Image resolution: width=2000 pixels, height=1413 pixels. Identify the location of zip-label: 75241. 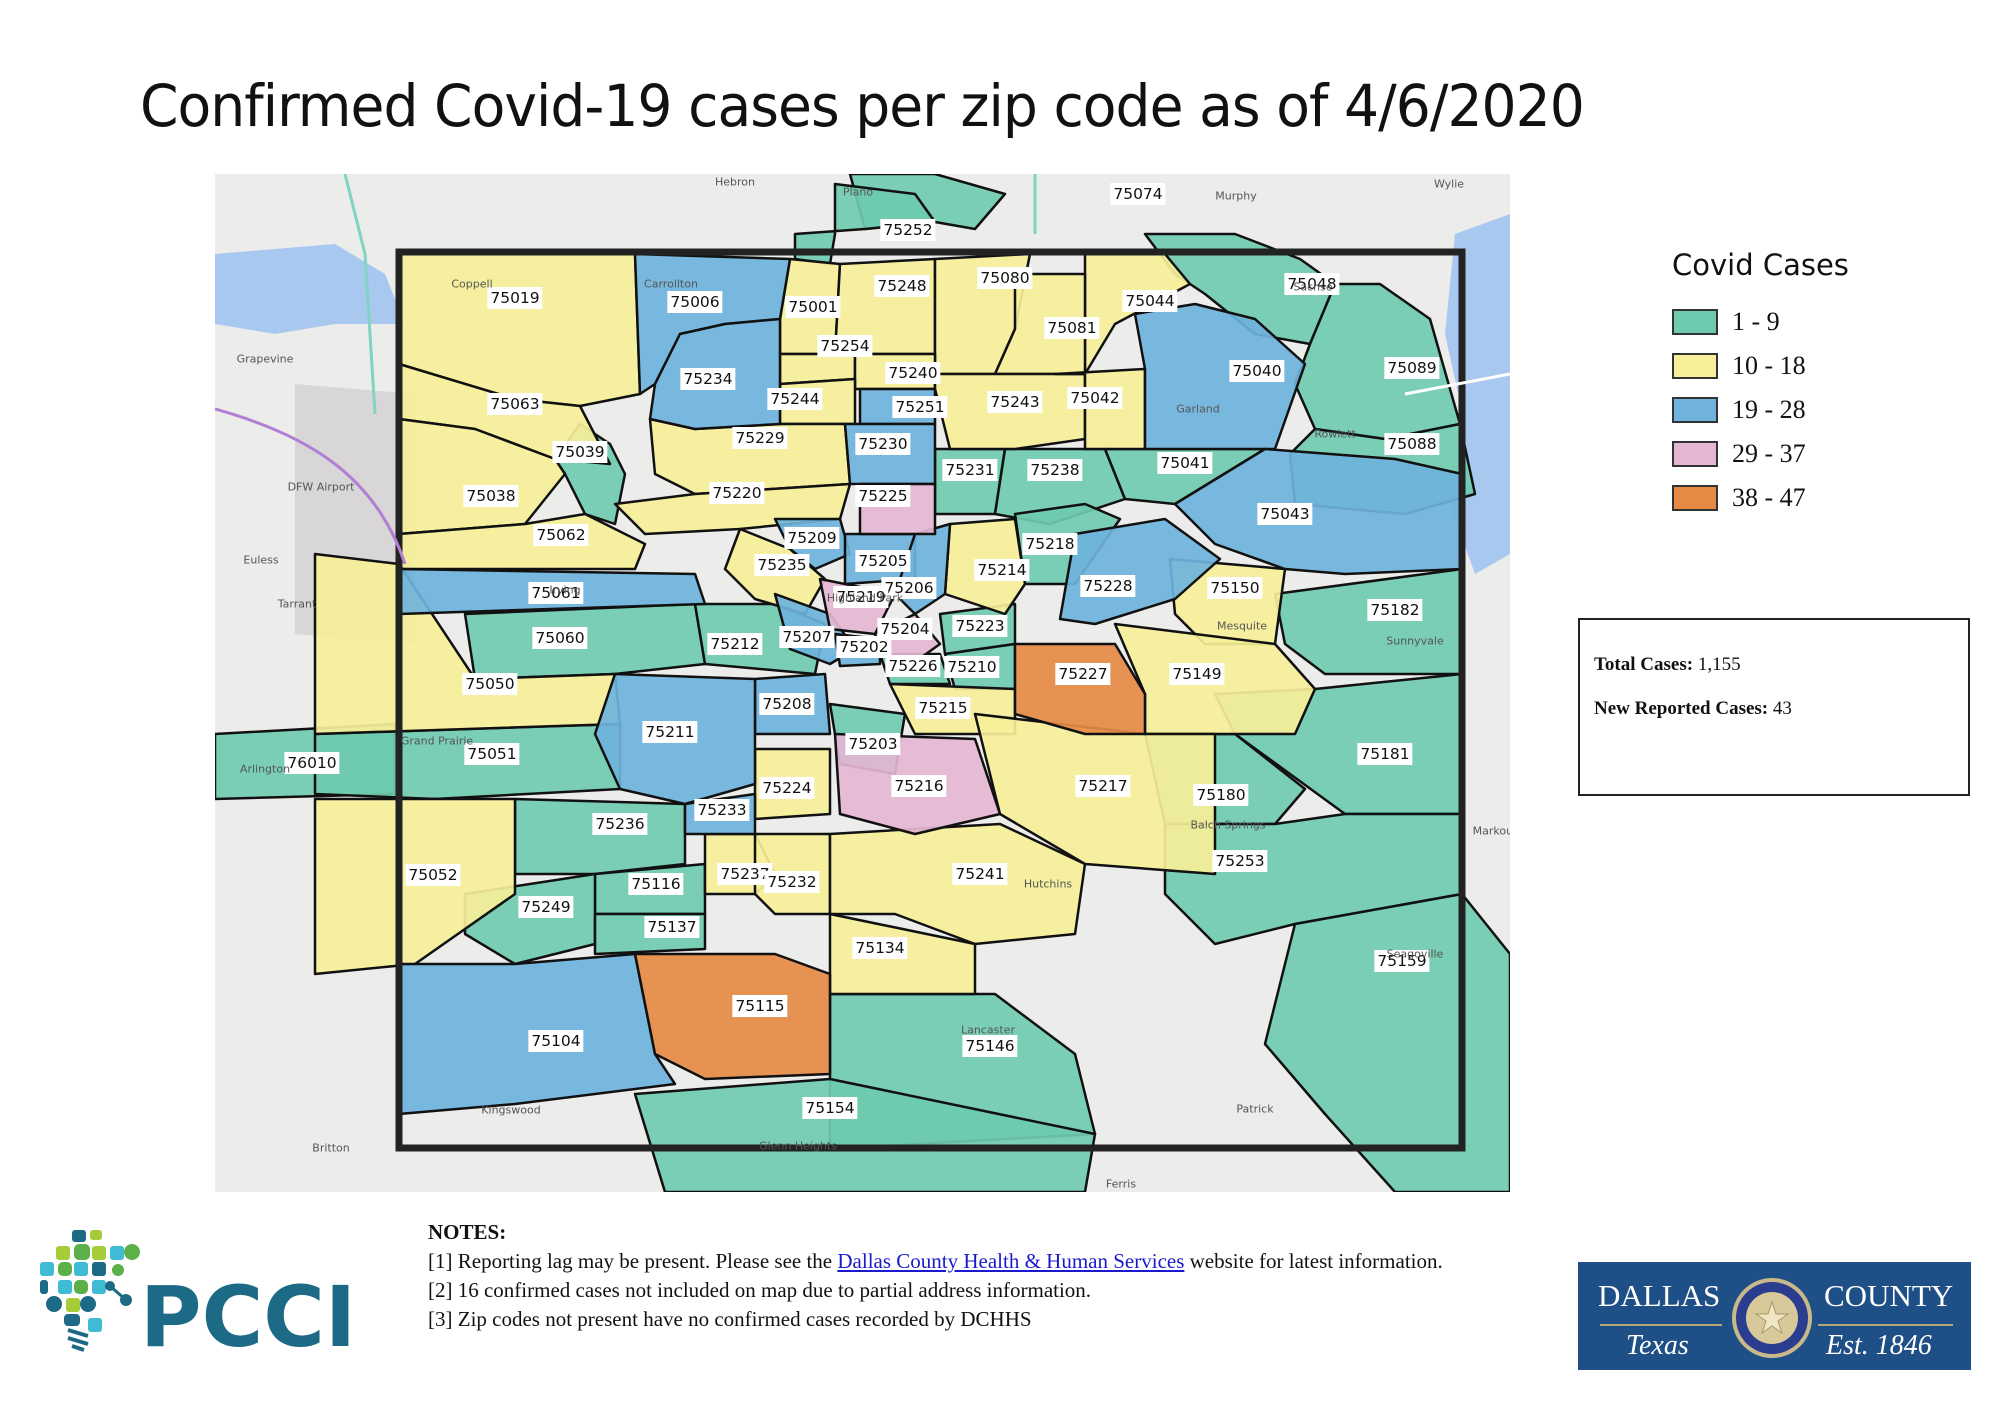
(980, 874).